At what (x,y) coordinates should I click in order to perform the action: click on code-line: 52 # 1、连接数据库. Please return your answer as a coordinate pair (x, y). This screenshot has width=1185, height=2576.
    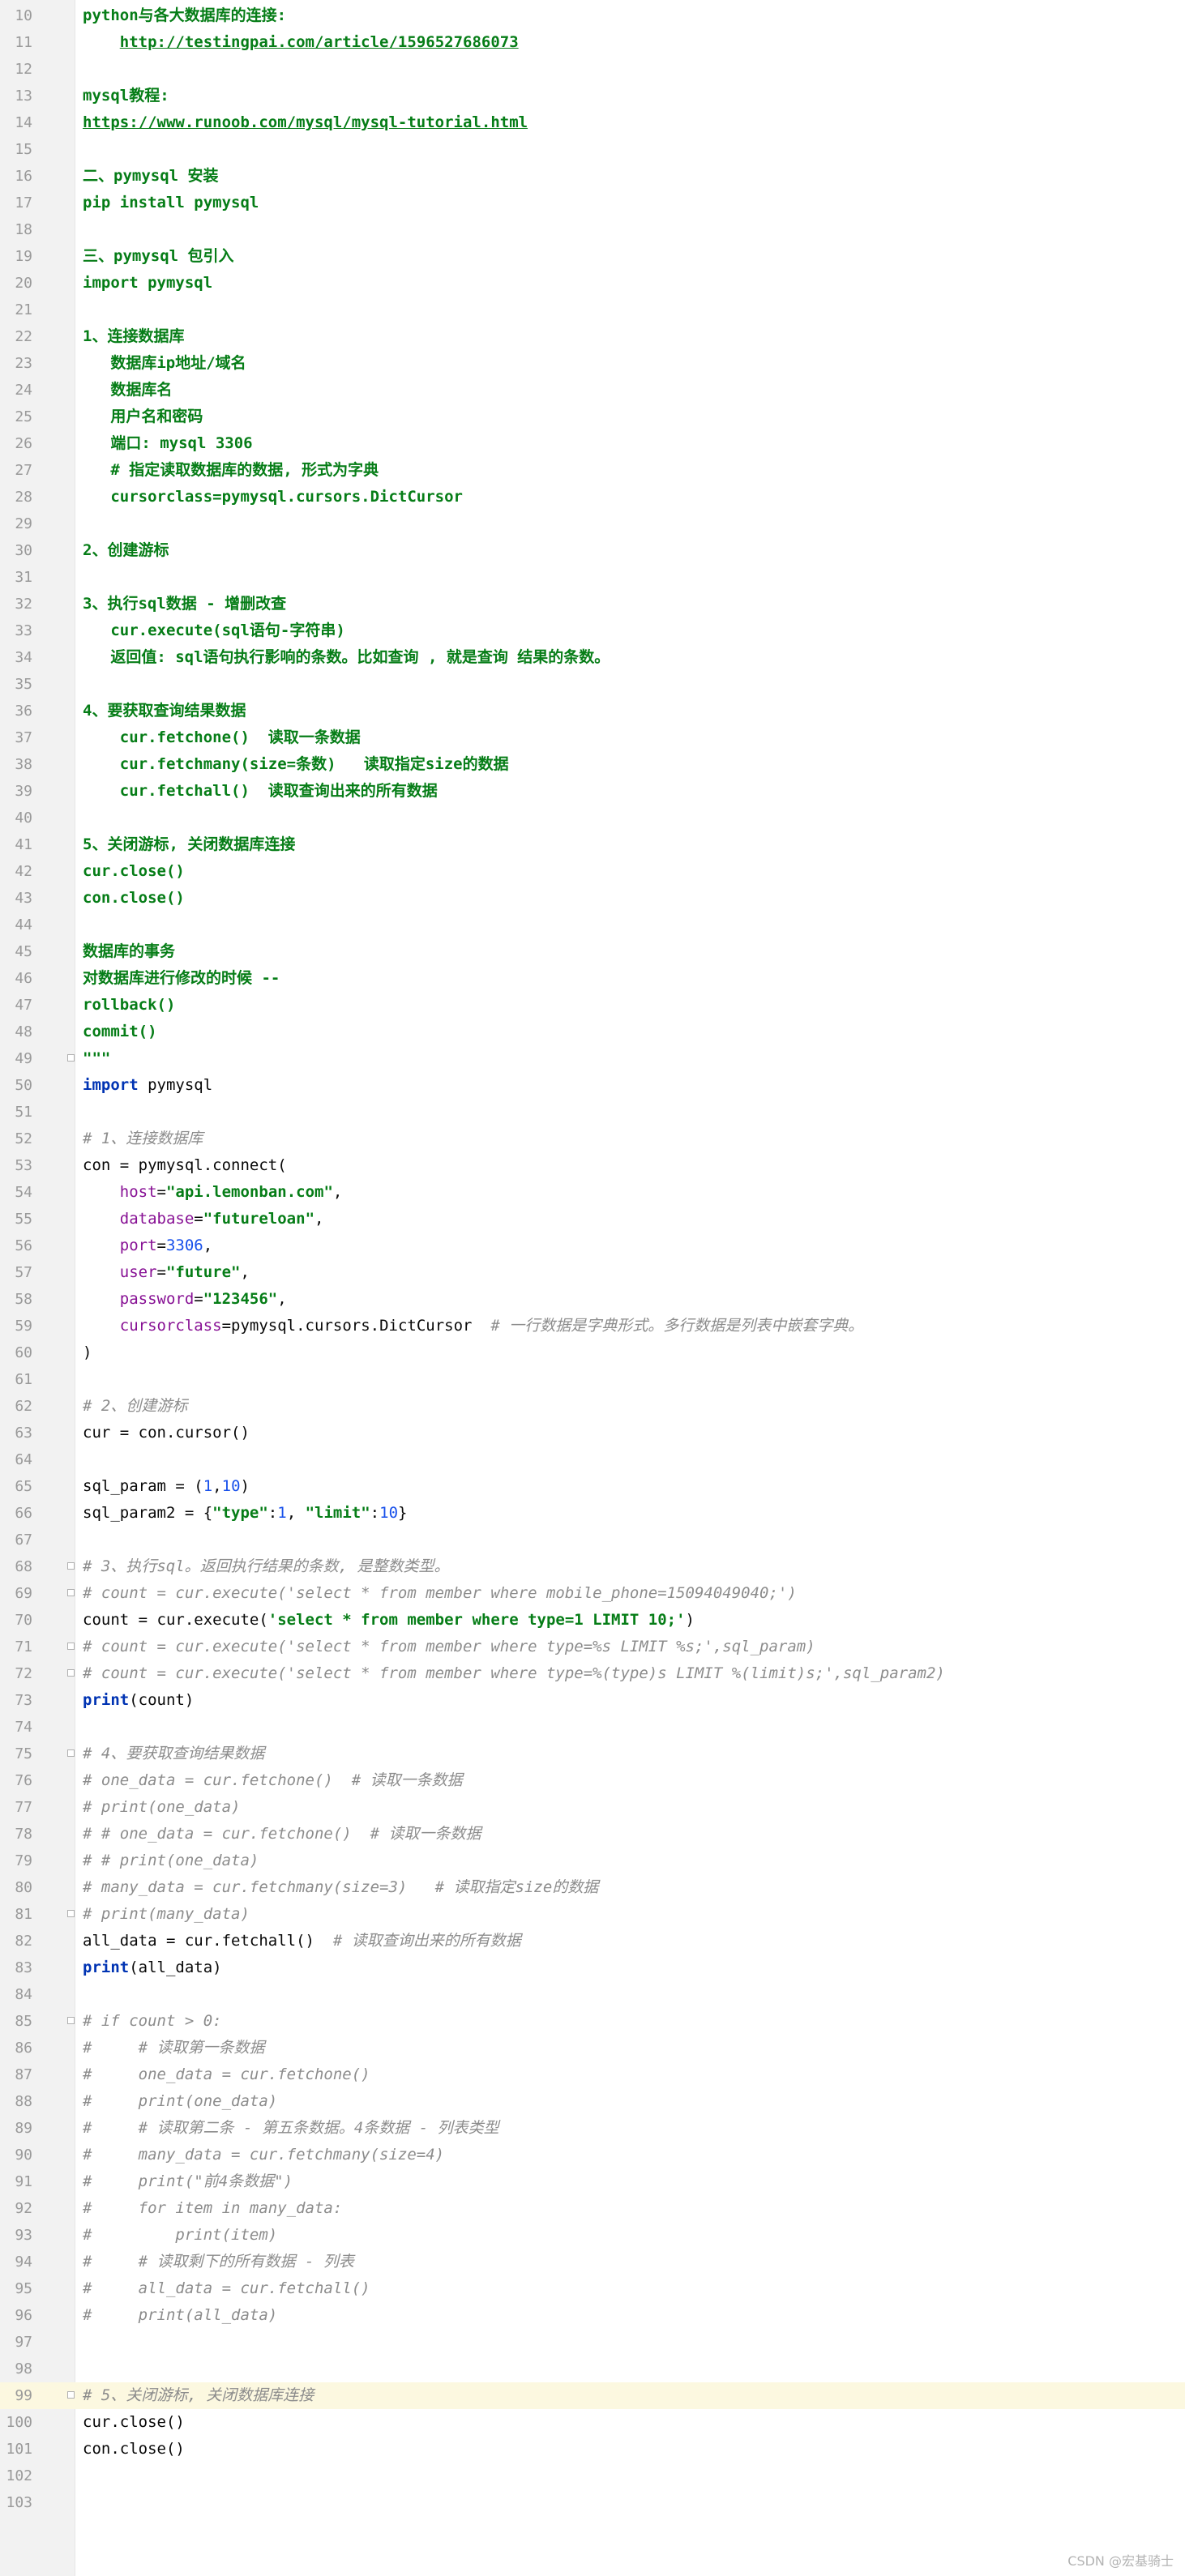
    Looking at the image, I should click on (592, 1139).